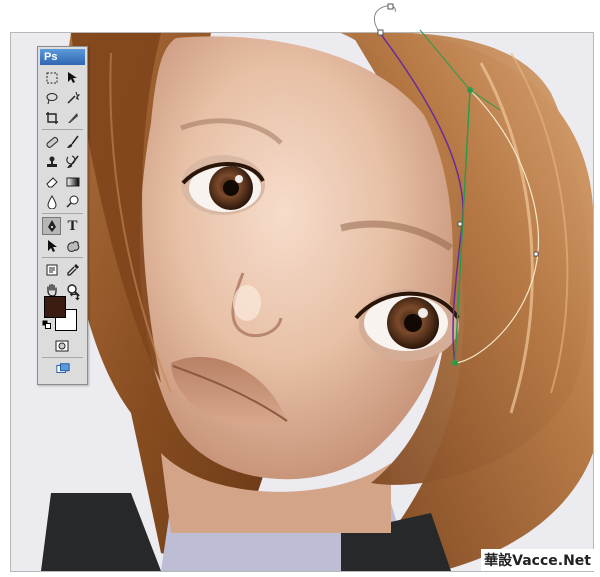 The image size is (600, 577). What do you see at coordinates (72, 162) in the screenshot?
I see `history-brush-tool-icon` at bounding box center [72, 162].